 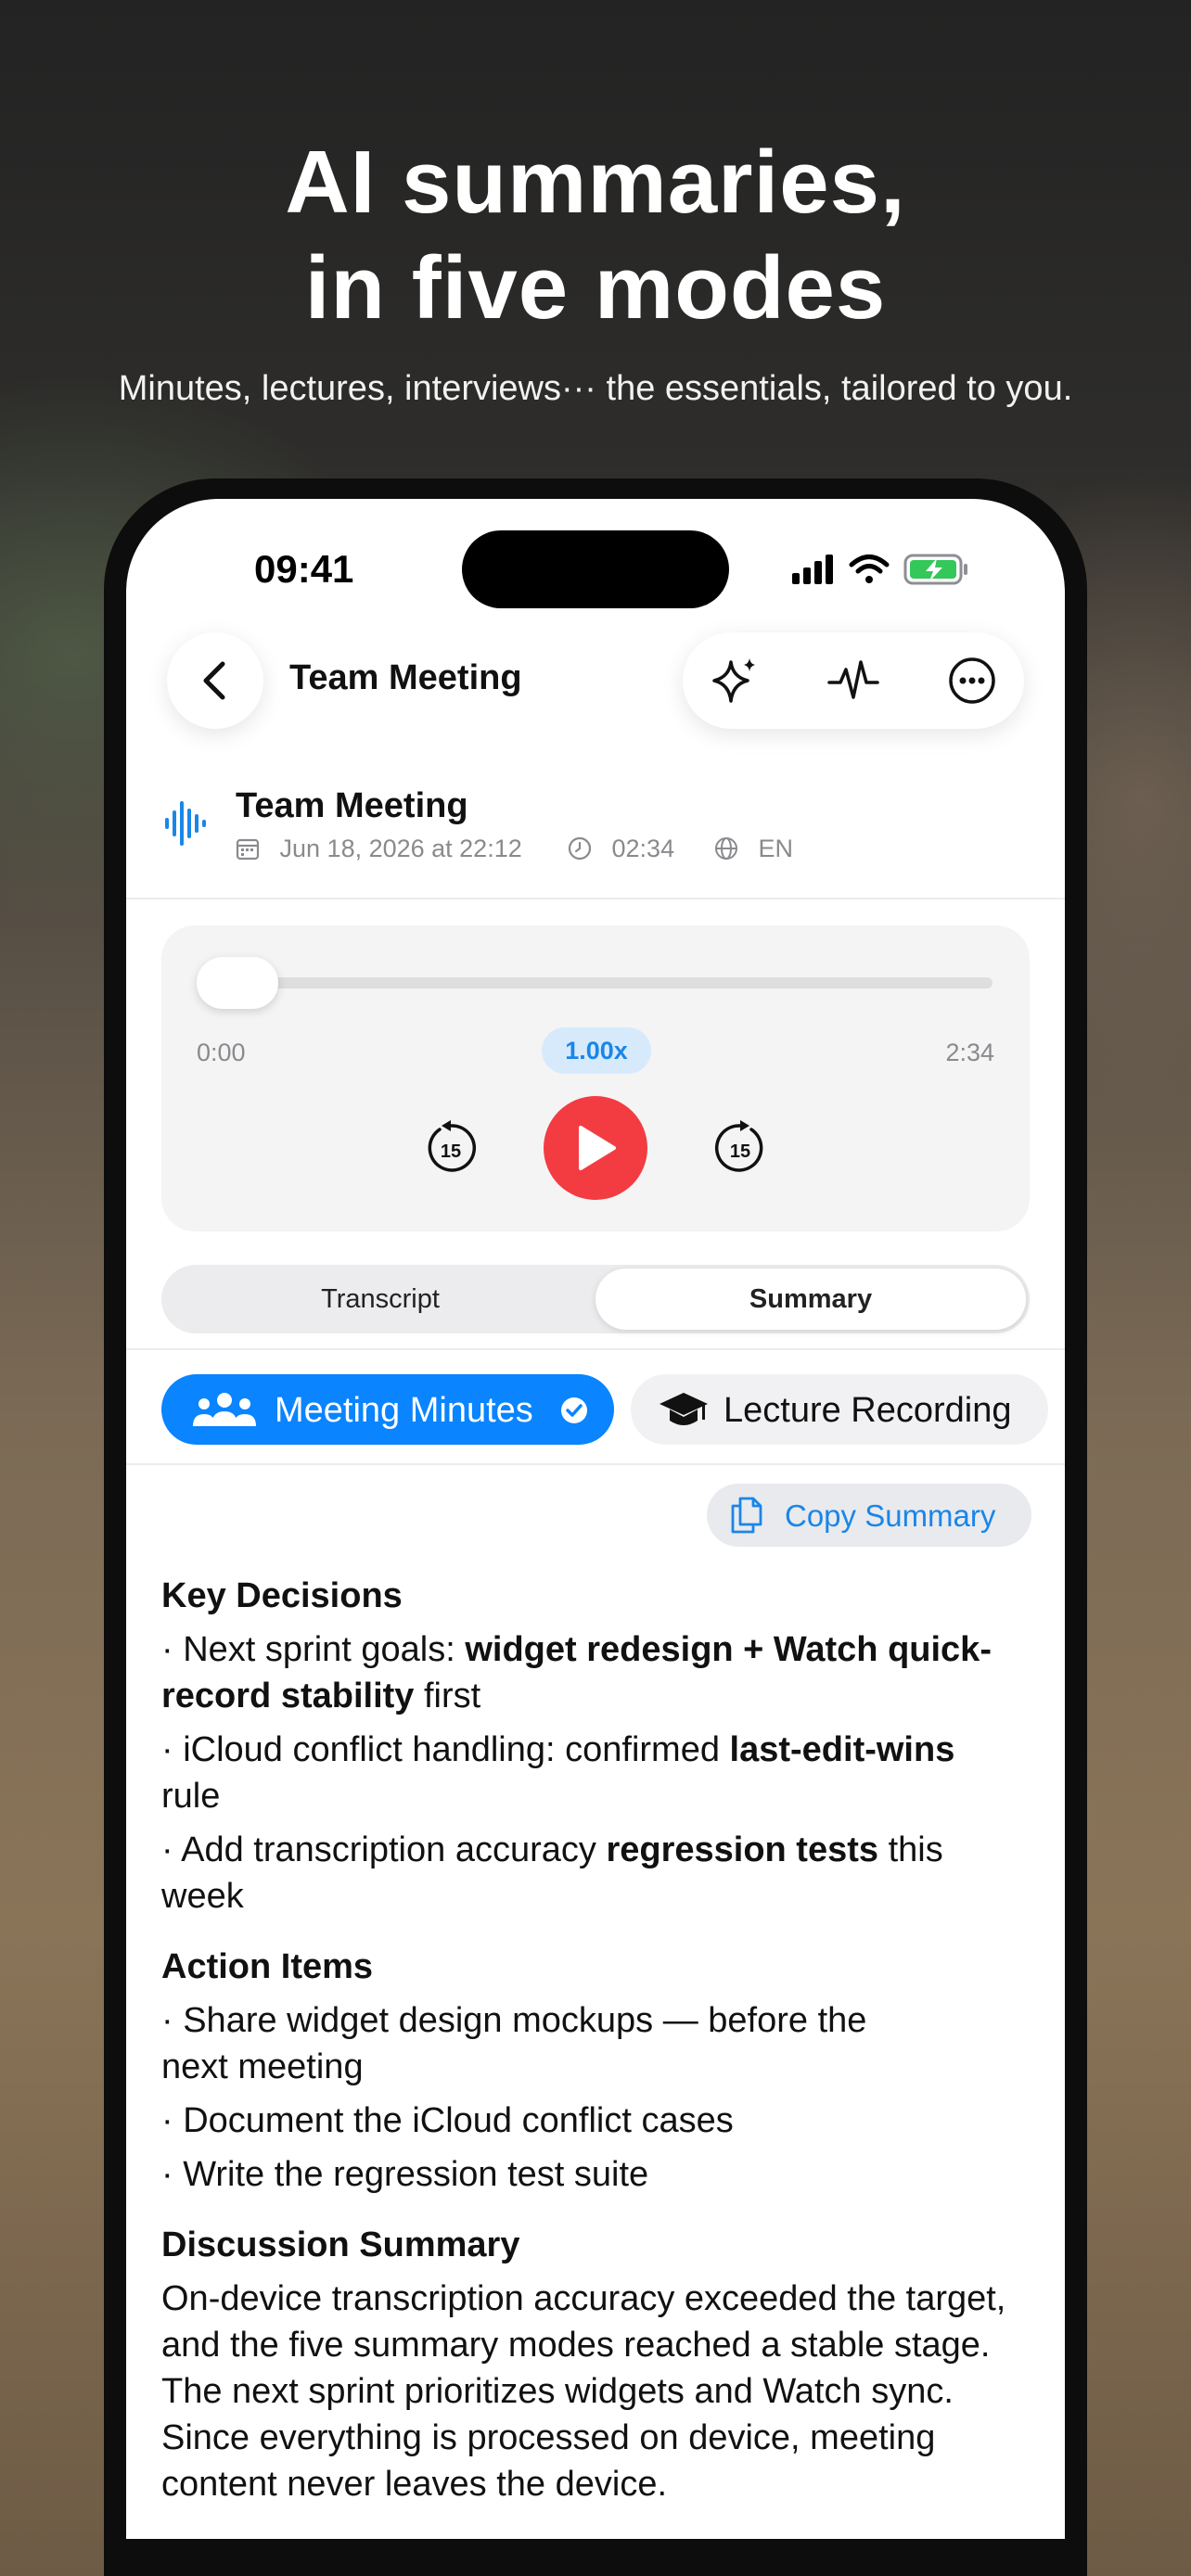 I want to click on mode-chip-lecture-recording: Lecture Recording, so click(x=840, y=1410).